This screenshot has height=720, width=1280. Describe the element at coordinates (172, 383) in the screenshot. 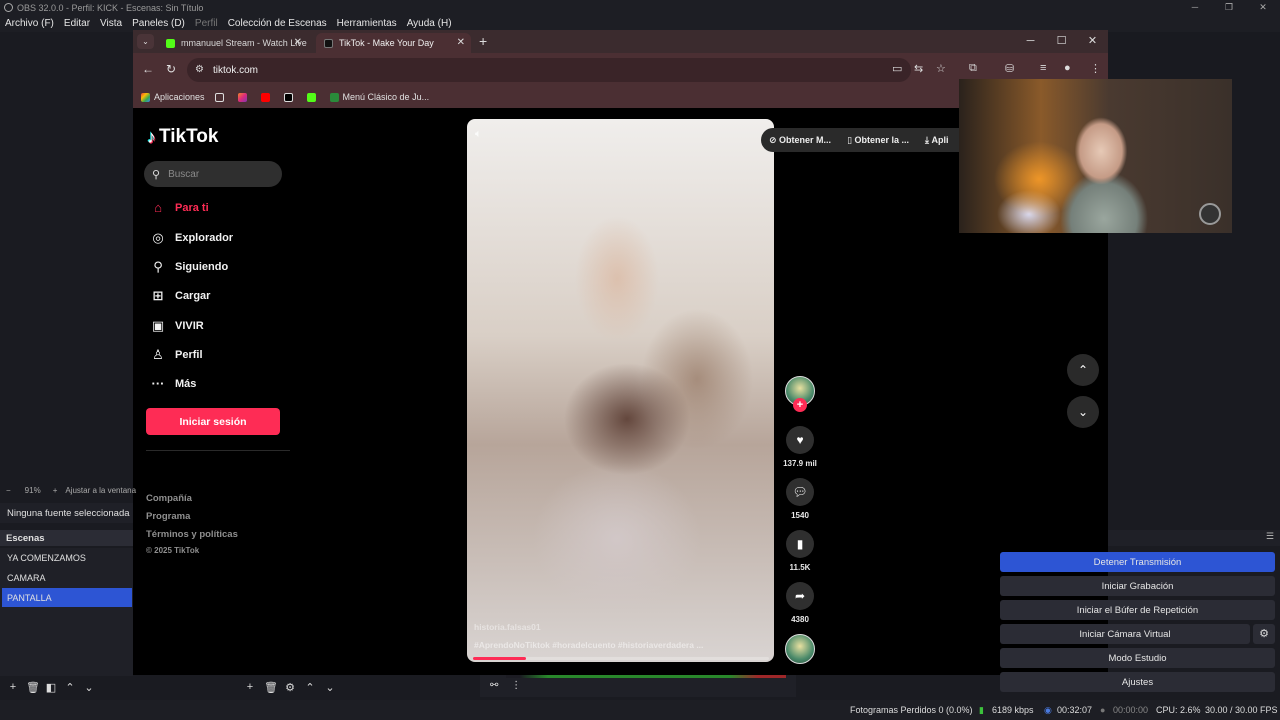

I see `nav-mas: ··· Más` at that location.